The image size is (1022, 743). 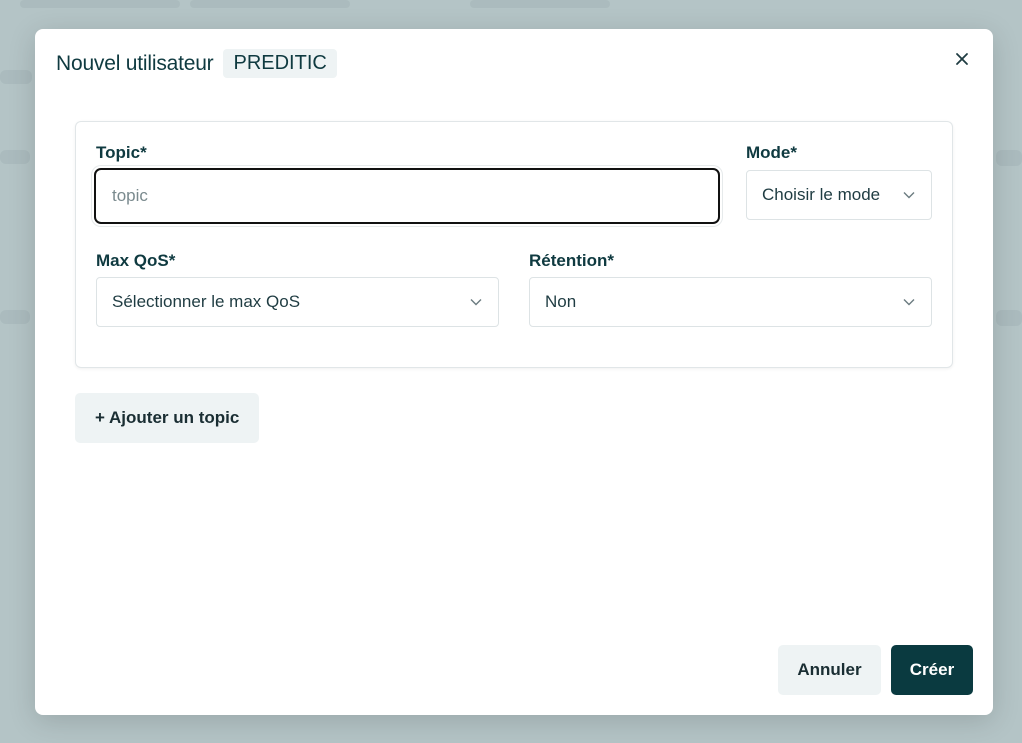 What do you see at coordinates (561, 301) in the screenshot?
I see `retention-select-value: Non` at bounding box center [561, 301].